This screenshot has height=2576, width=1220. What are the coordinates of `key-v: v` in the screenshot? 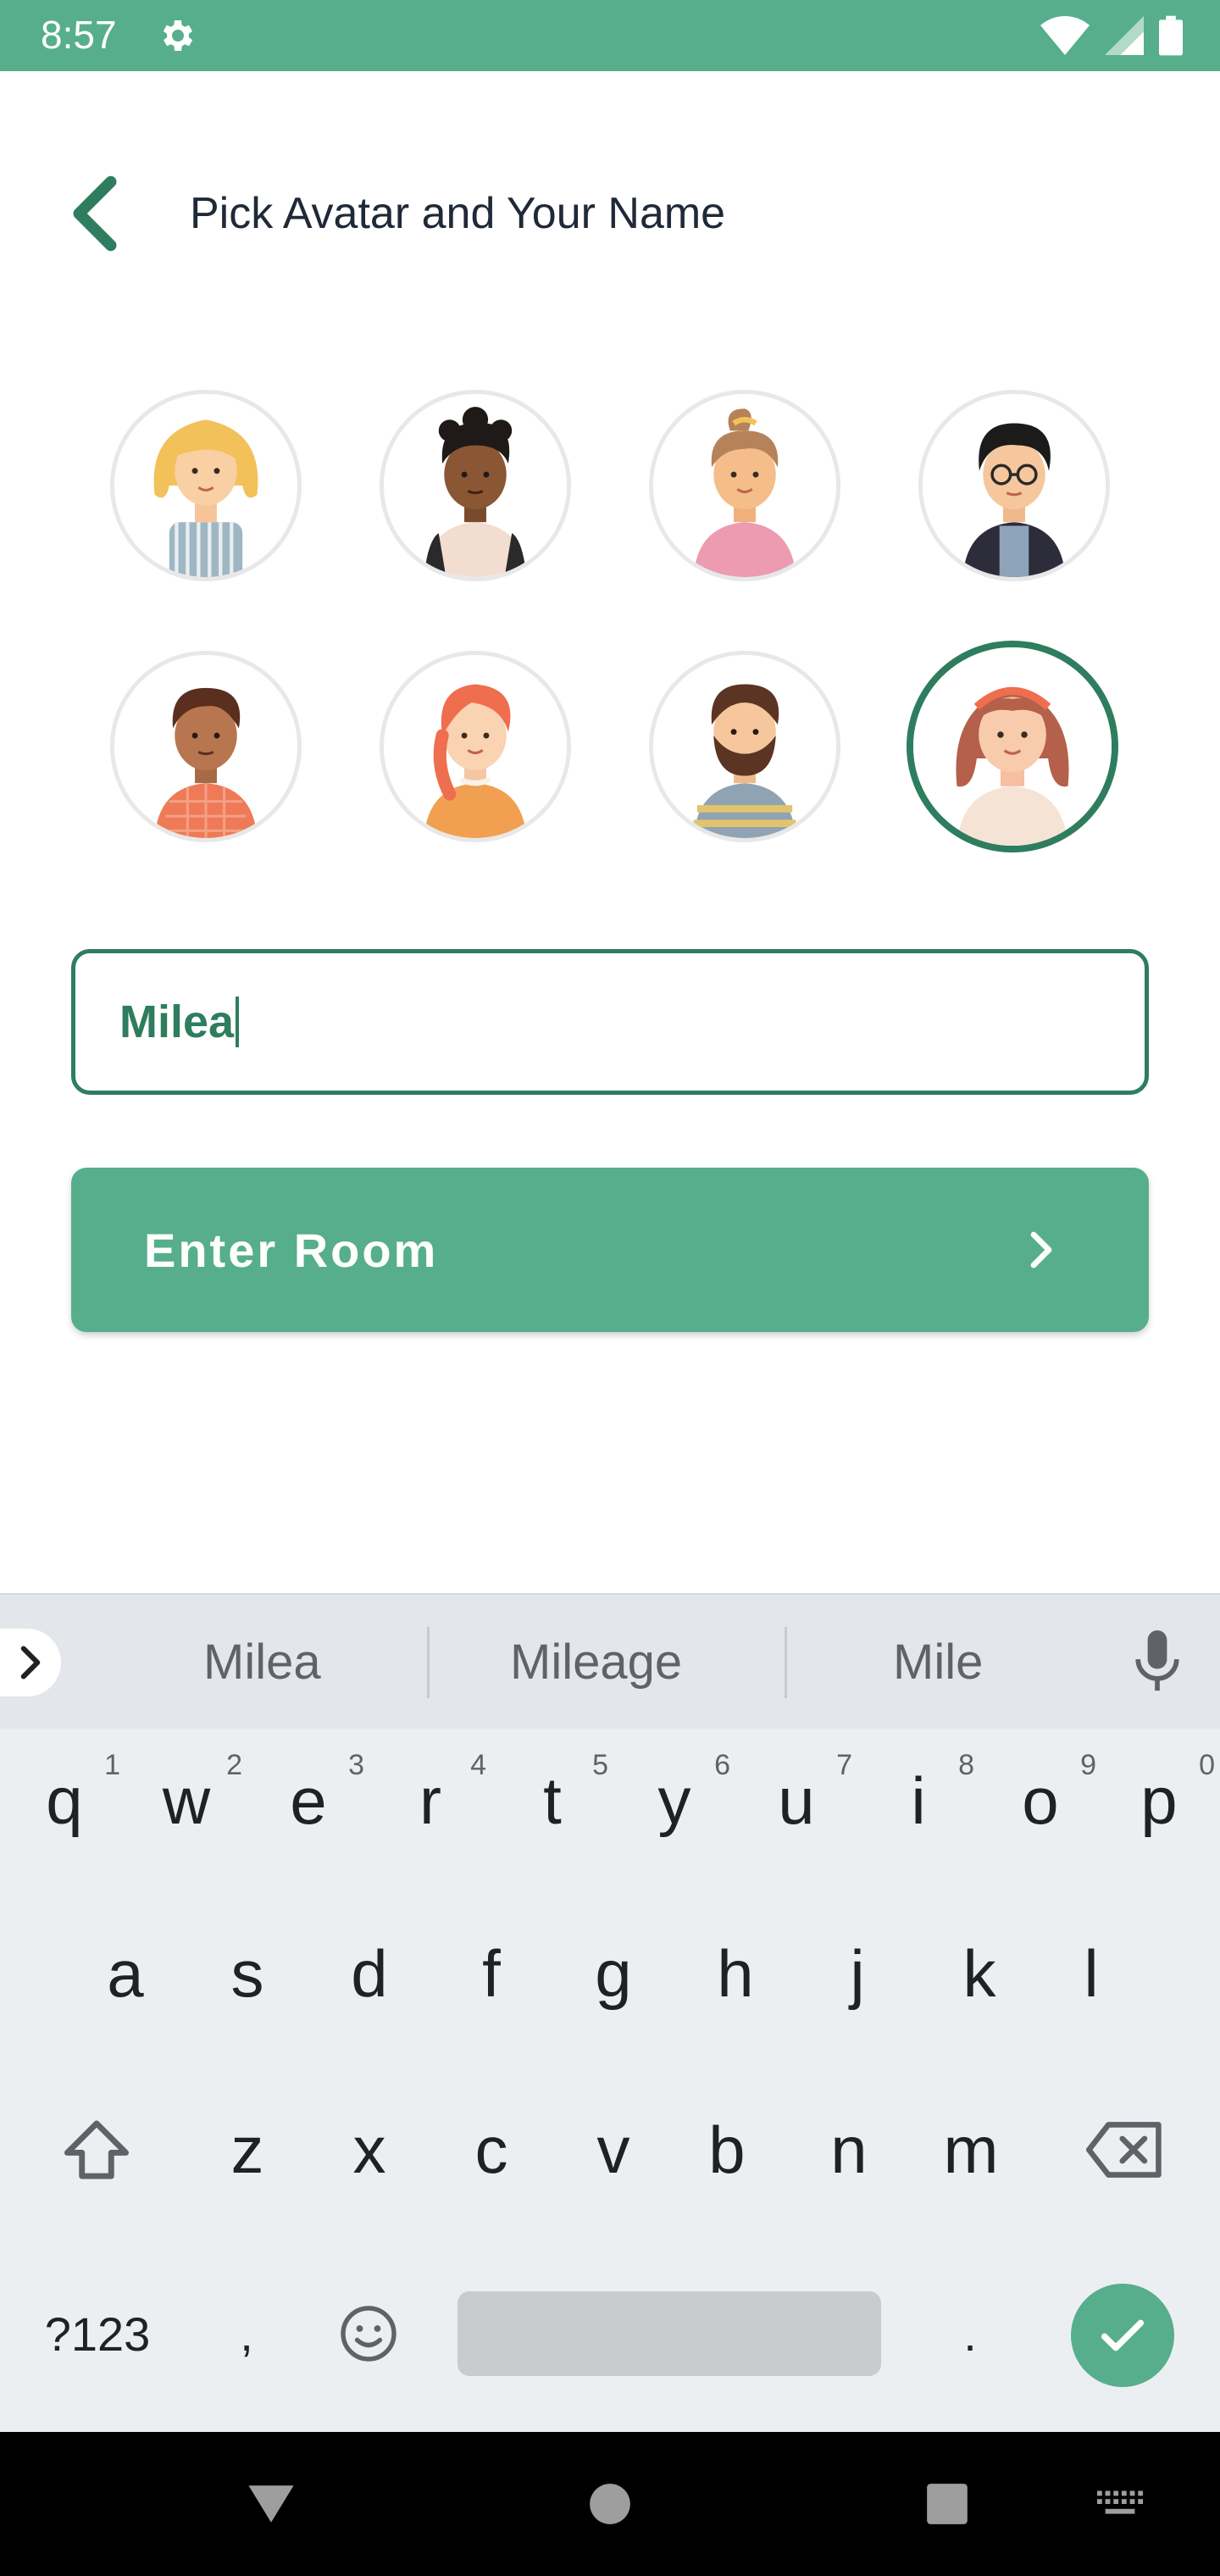 It's located at (613, 2150).